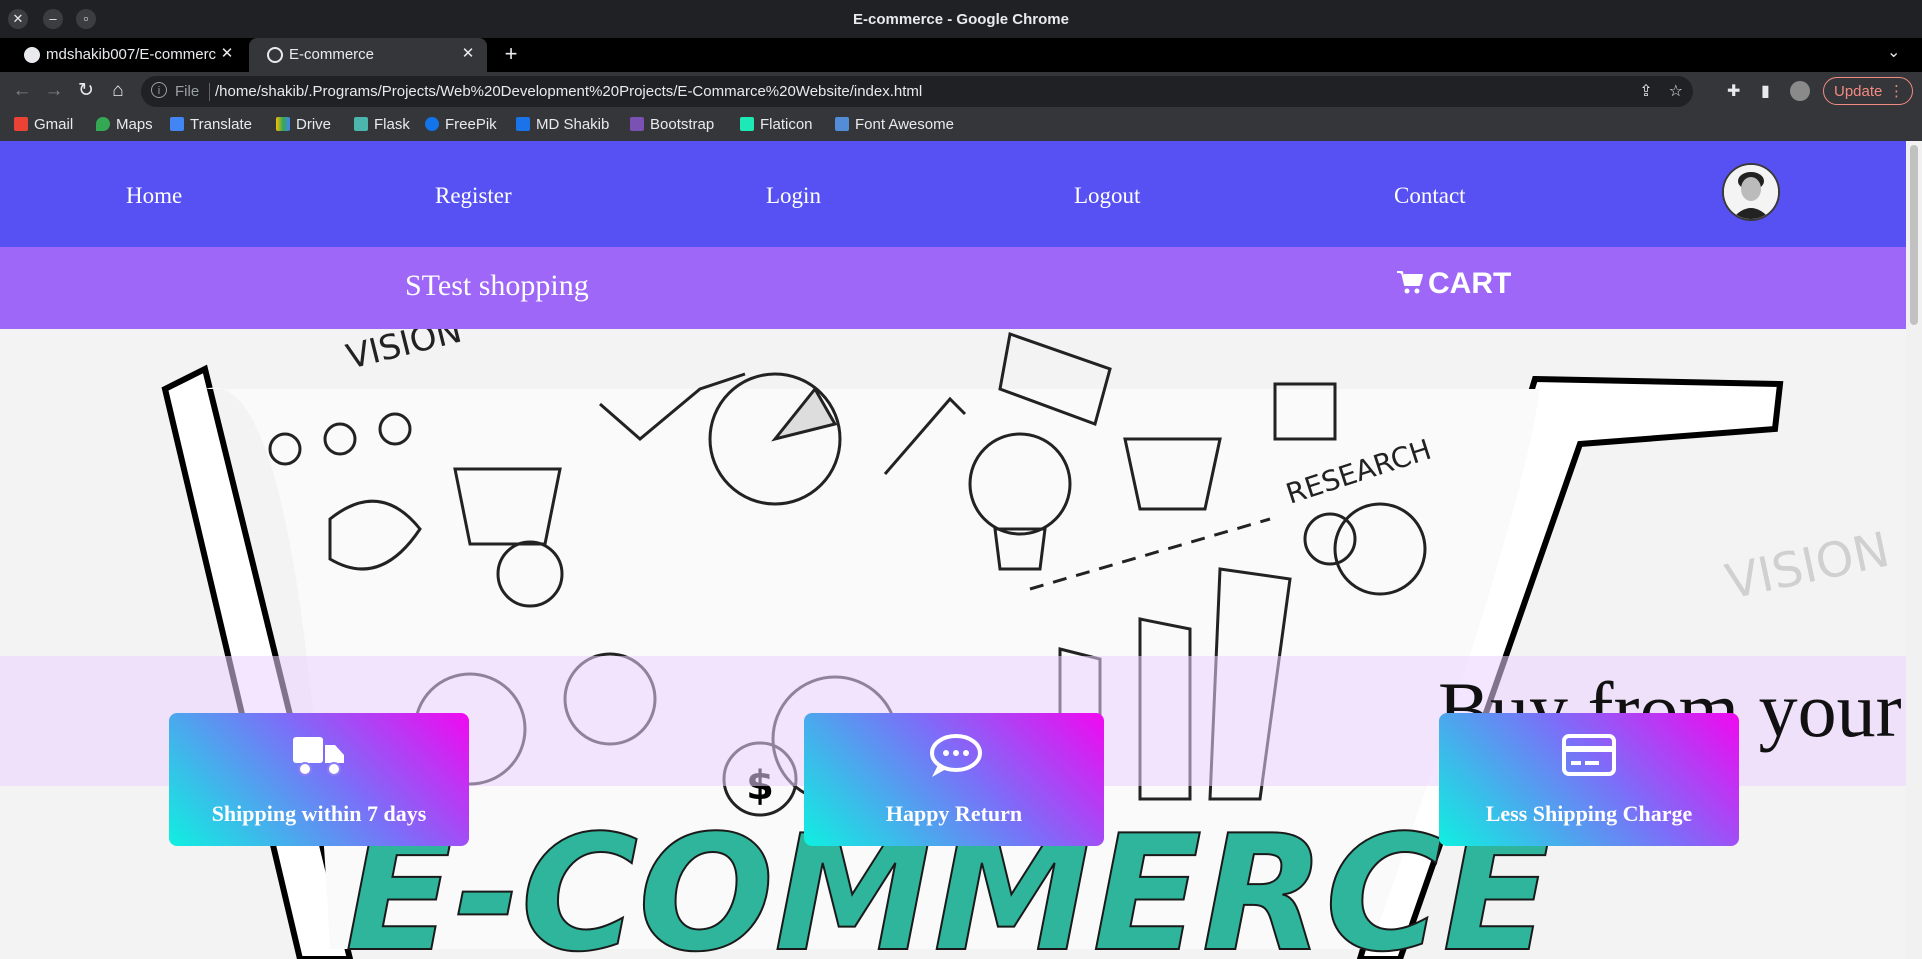 The image size is (1922, 959). I want to click on profile-avatar, so click(1800, 91).